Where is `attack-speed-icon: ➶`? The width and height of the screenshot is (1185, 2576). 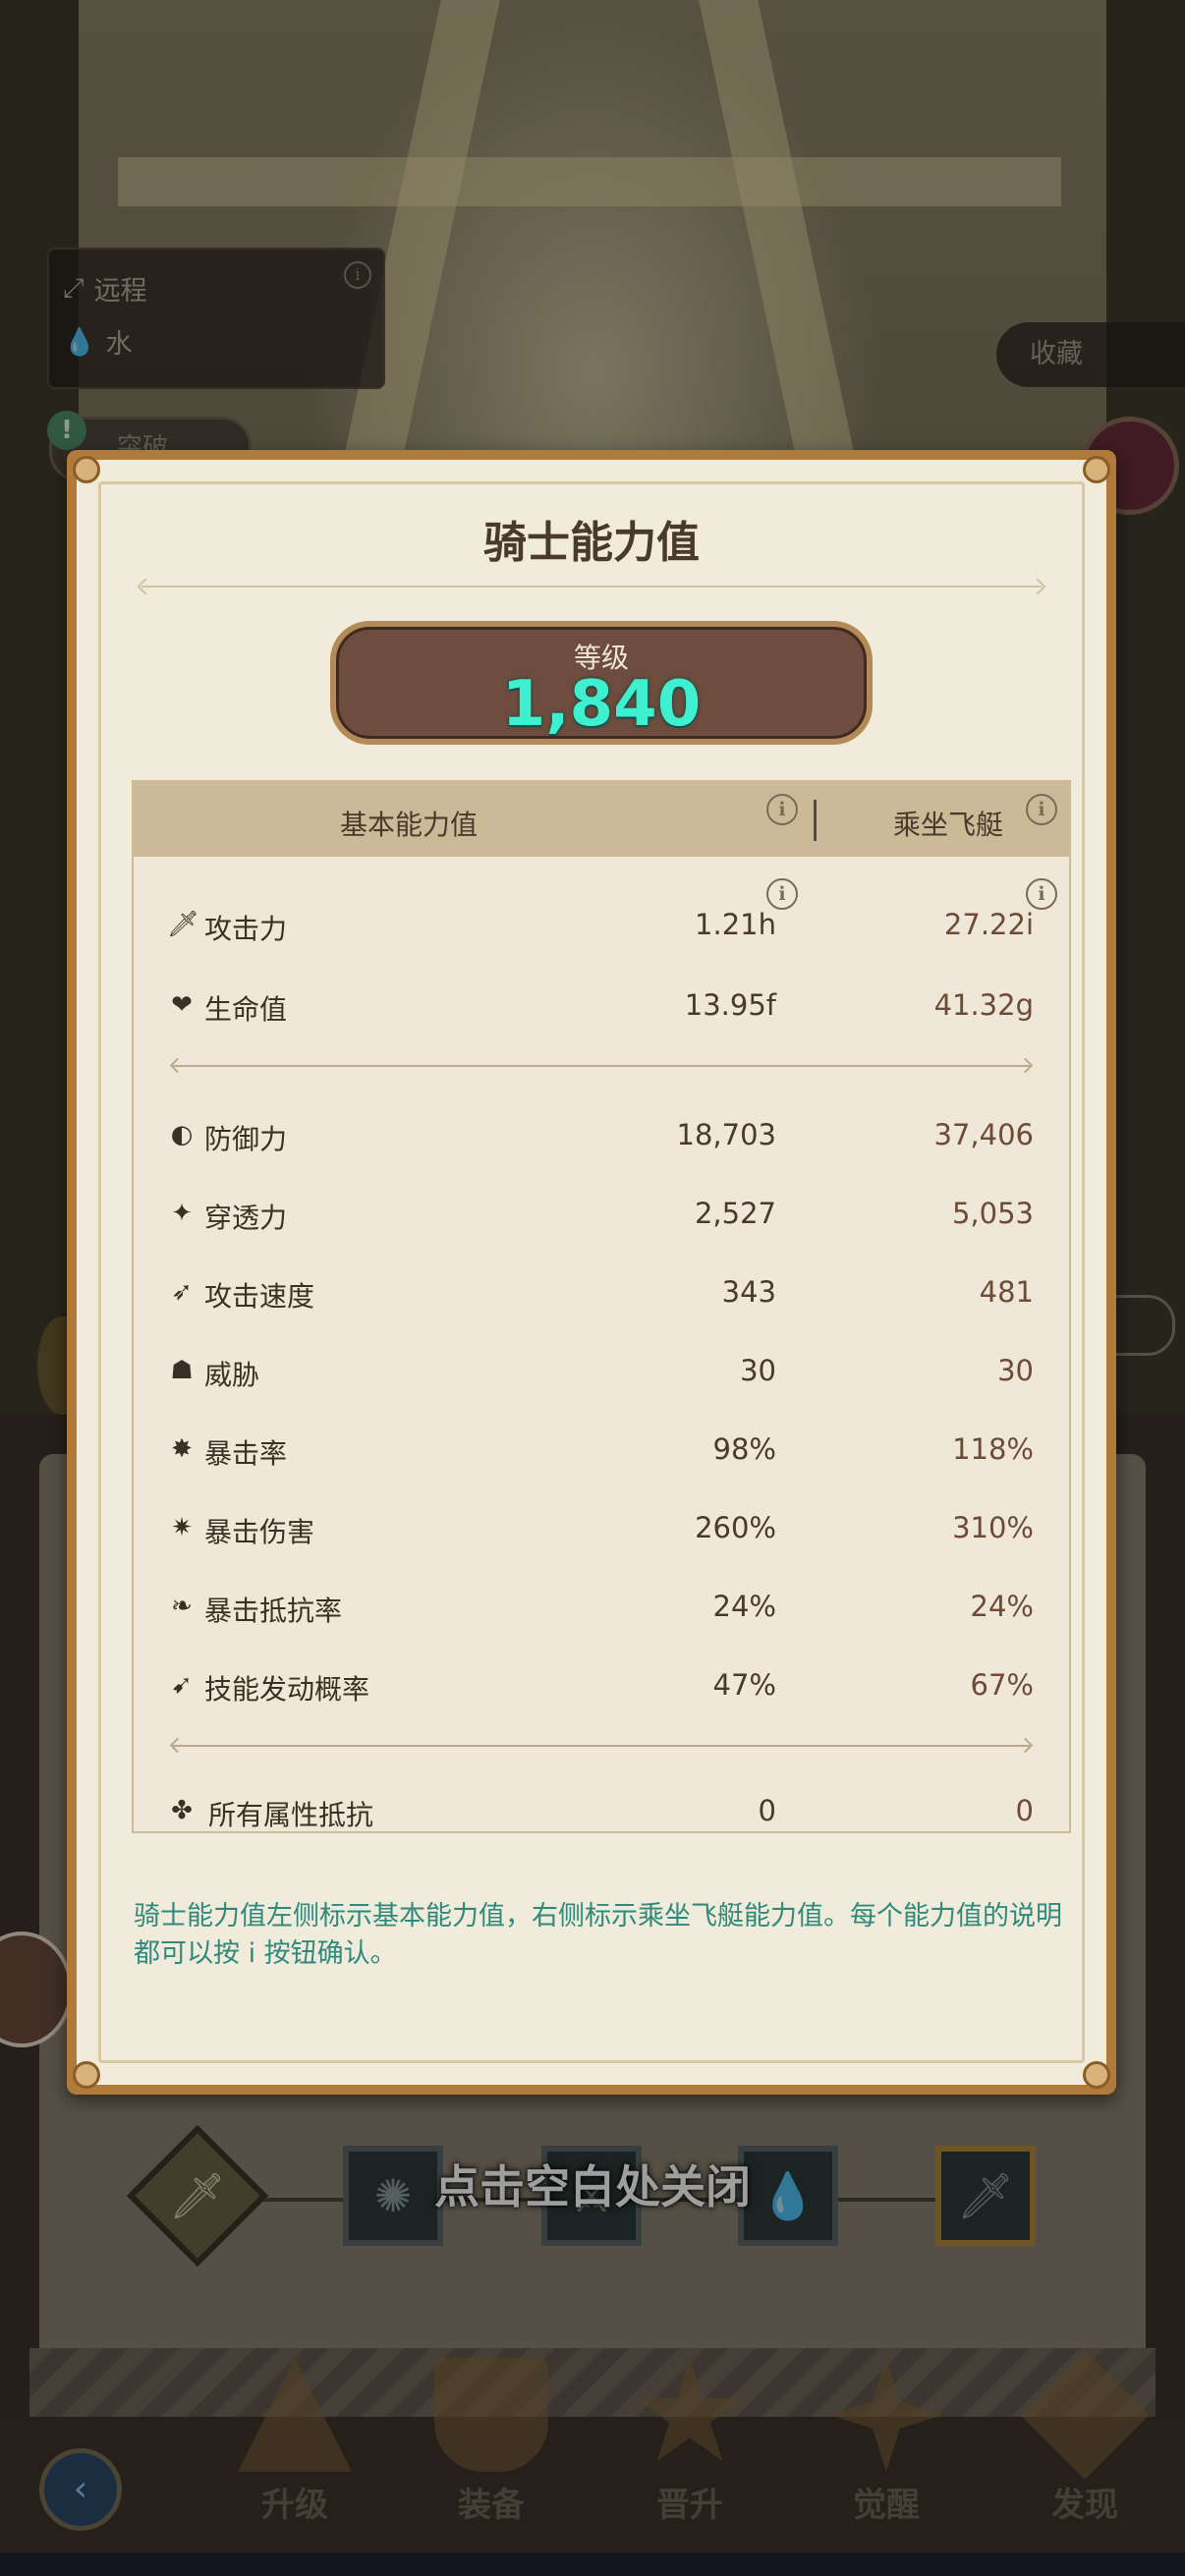
attack-speed-icon: ➶ is located at coordinates (182, 1292).